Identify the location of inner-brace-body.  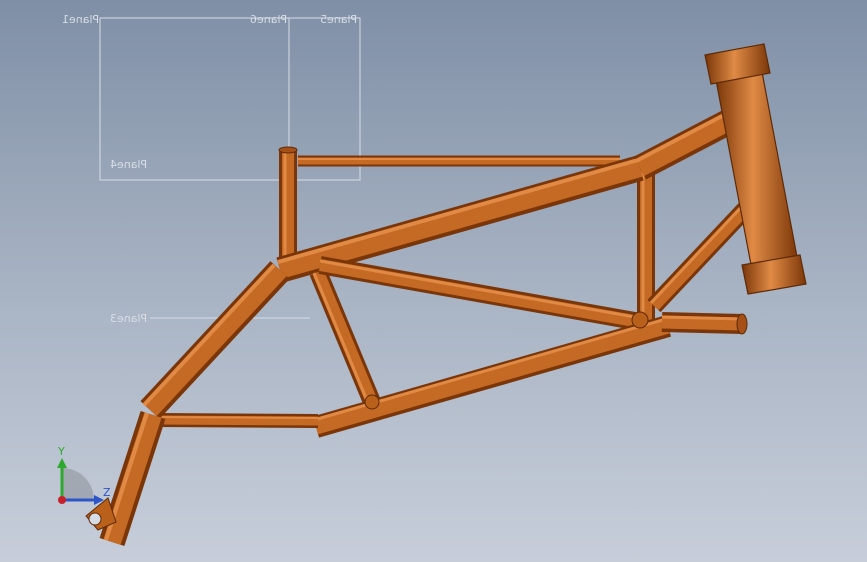
(345, 337).